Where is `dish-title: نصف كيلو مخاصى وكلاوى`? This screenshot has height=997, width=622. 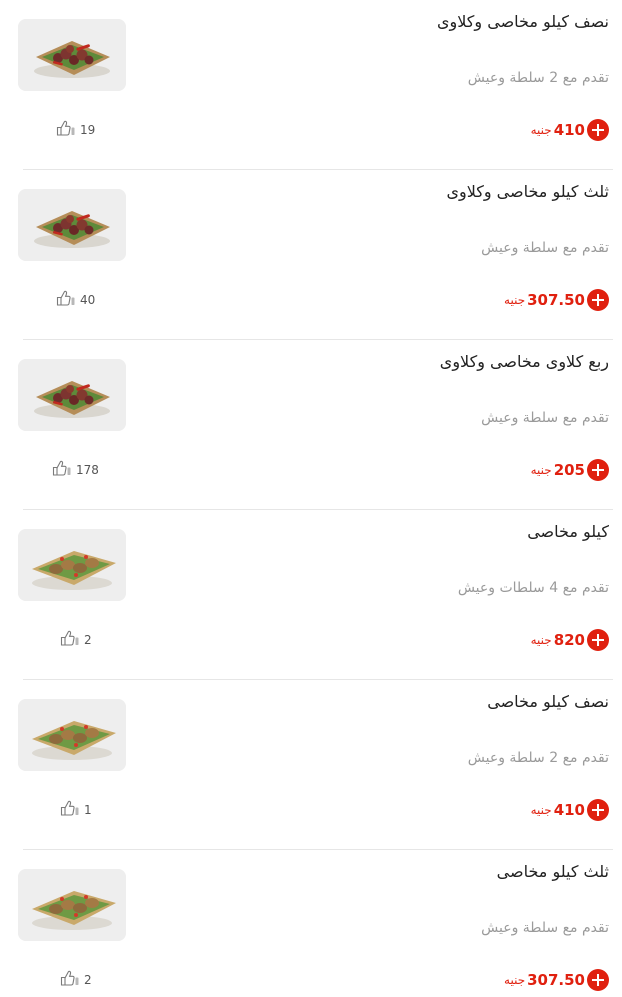 dish-title: نصف كيلو مخاصى وكلاوى is located at coordinates (523, 21).